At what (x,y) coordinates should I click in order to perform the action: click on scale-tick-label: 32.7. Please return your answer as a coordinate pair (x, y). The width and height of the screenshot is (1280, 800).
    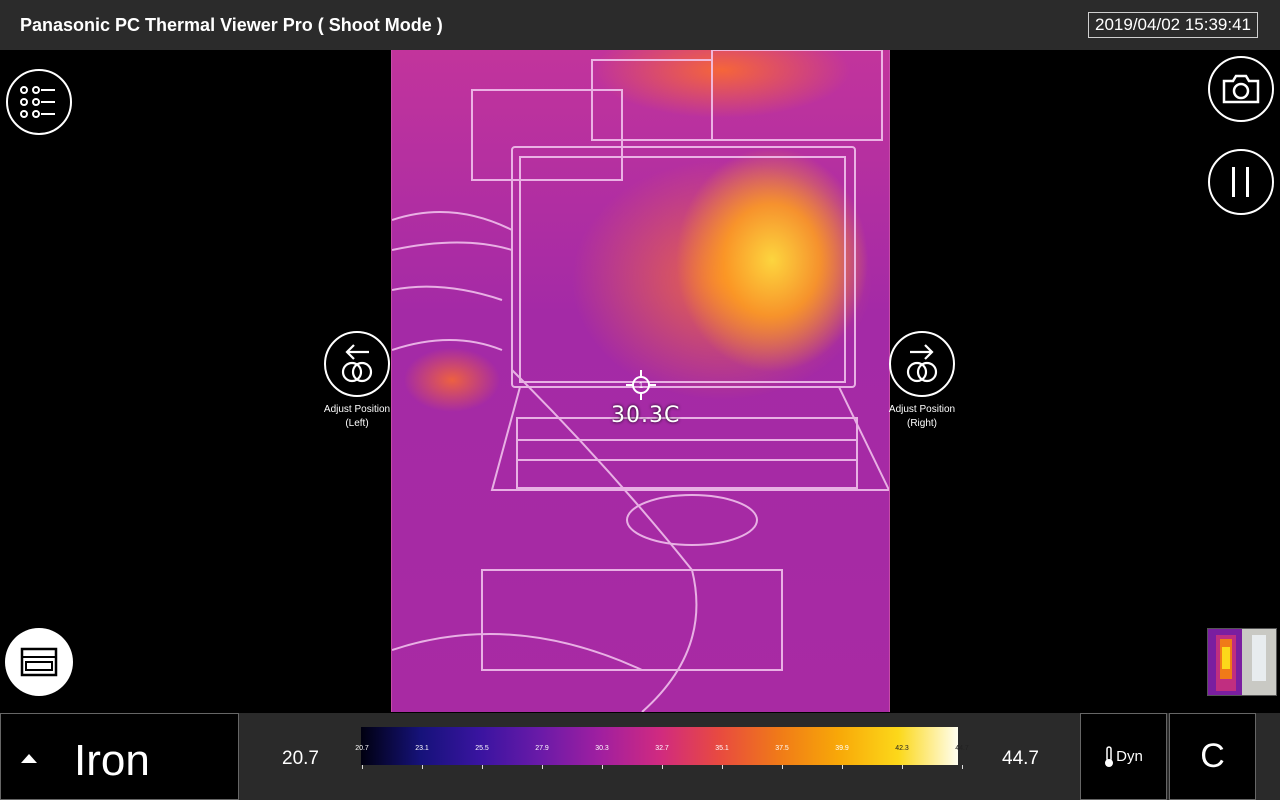
    Looking at the image, I should click on (662, 748).